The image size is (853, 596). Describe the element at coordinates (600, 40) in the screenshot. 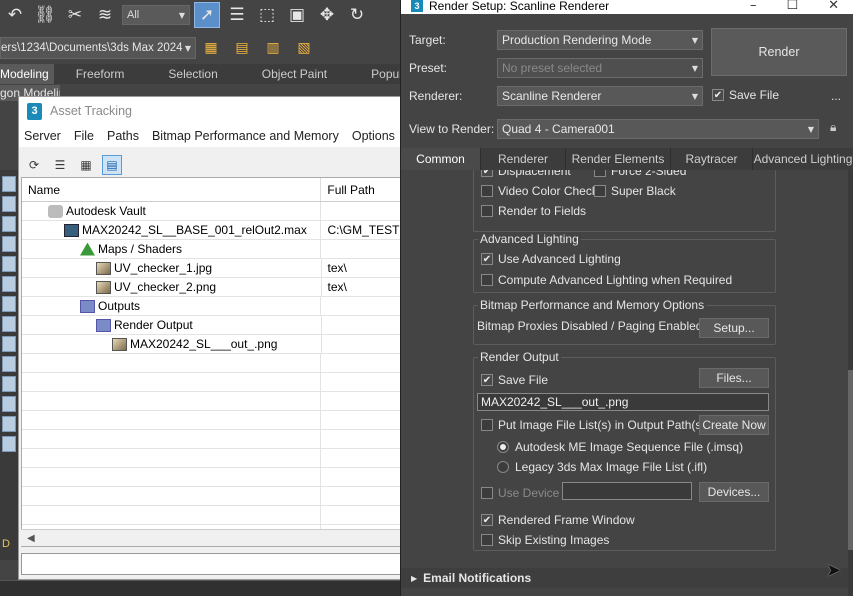

I see `target-dropdown: Production Rendering Mode ▼` at that location.